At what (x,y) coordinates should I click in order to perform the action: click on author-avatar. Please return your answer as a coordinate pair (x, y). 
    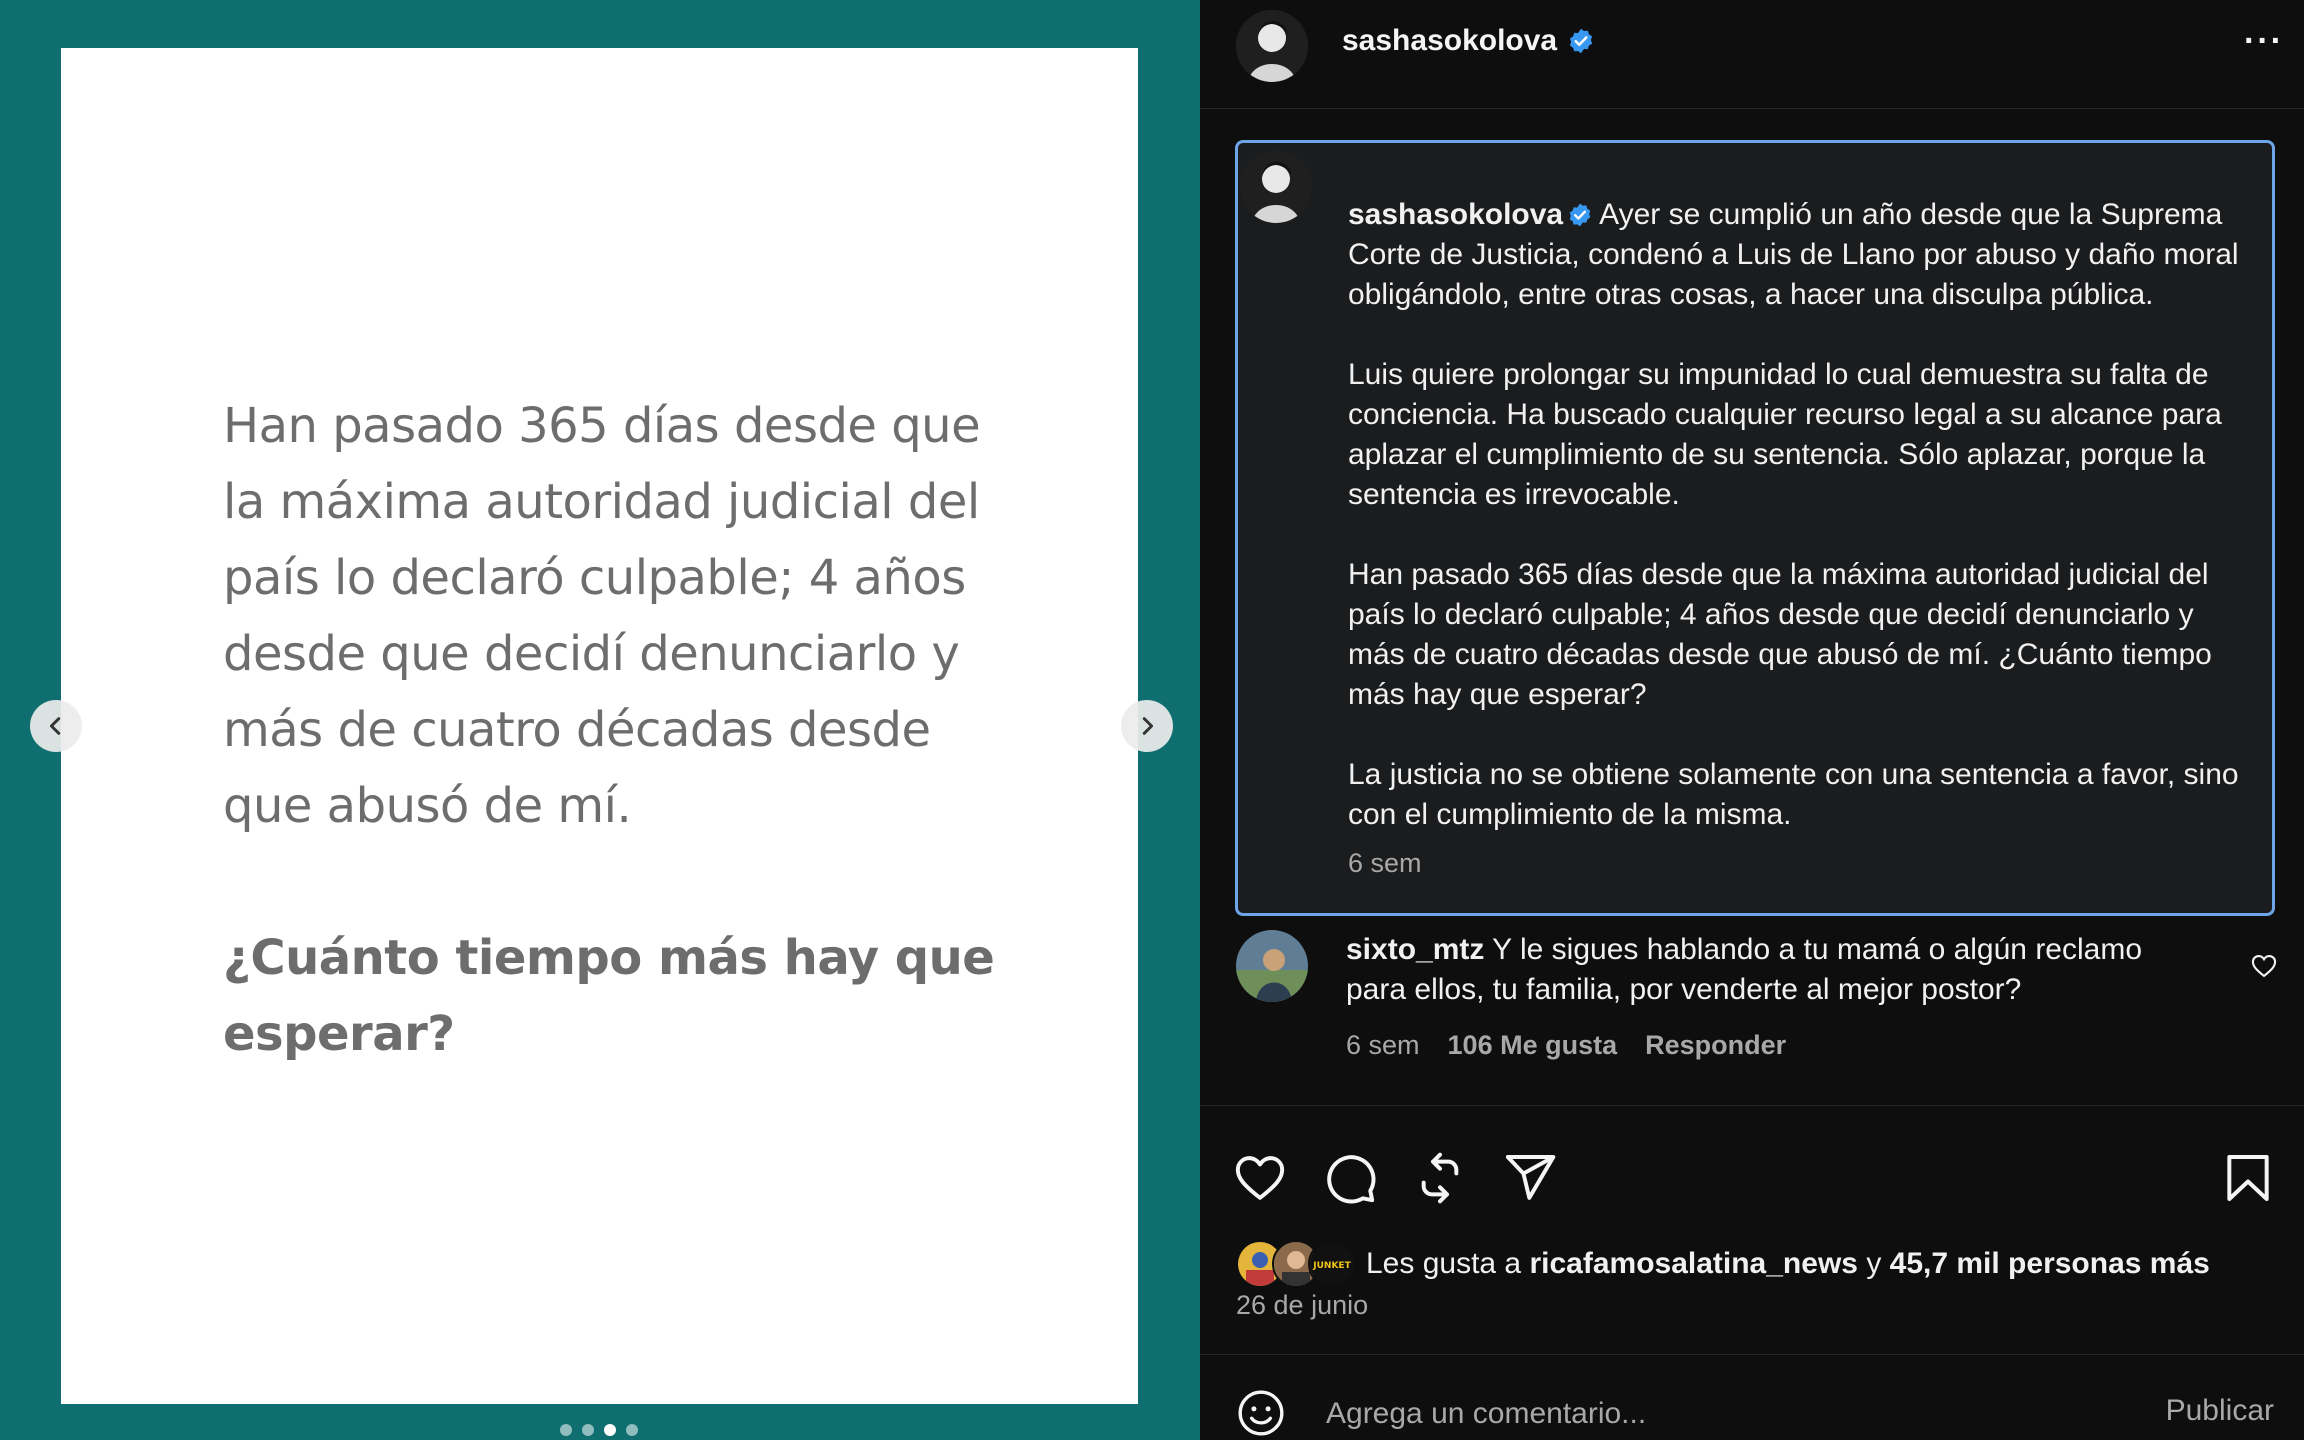
    Looking at the image, I should click on (1272, 46).